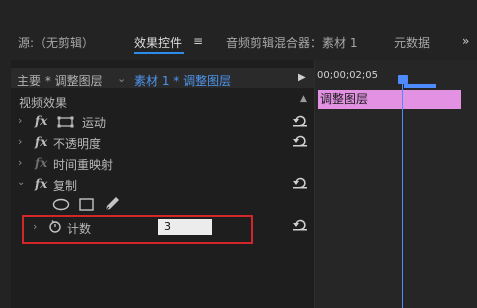 Image resolution: width=477 pixels, height=308 pixels. I want to click on panel-menu-icon: ≡, so click(198, 41).